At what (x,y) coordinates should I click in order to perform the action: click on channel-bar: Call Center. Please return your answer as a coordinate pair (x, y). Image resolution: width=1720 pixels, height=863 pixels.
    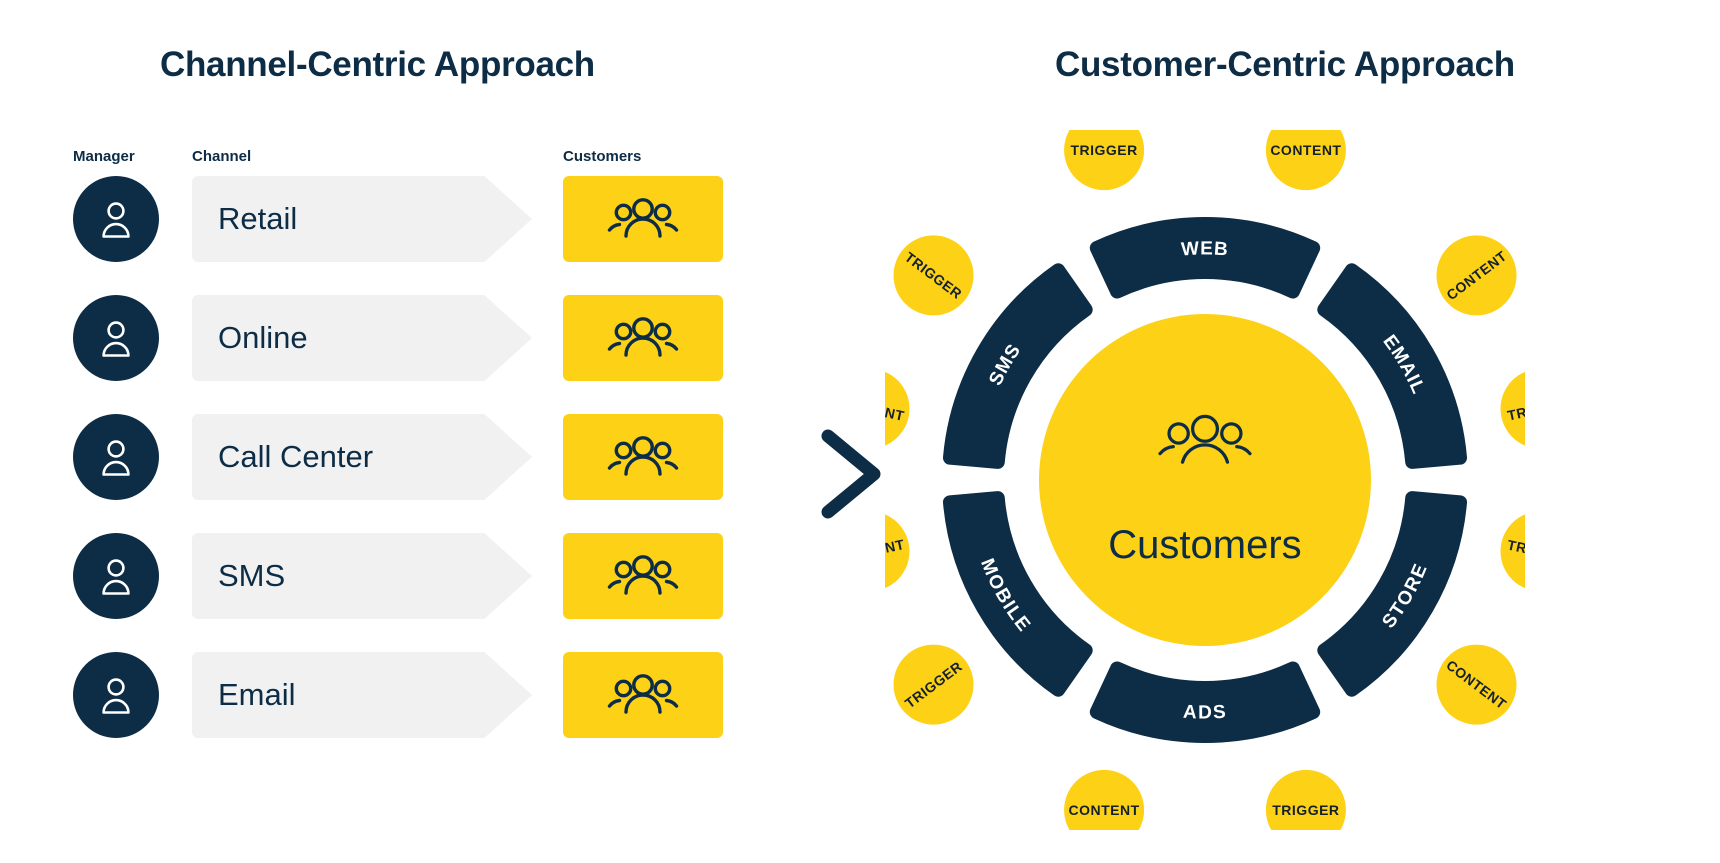
    Looking at the image, I should click on (362, 457).